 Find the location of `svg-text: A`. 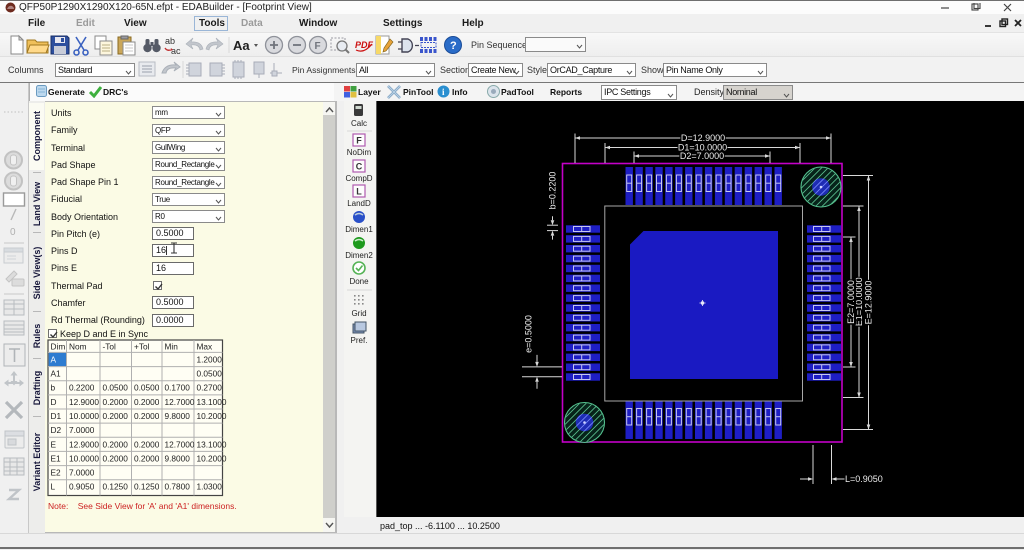

svg-text: A is located at coordinates (54, 359).